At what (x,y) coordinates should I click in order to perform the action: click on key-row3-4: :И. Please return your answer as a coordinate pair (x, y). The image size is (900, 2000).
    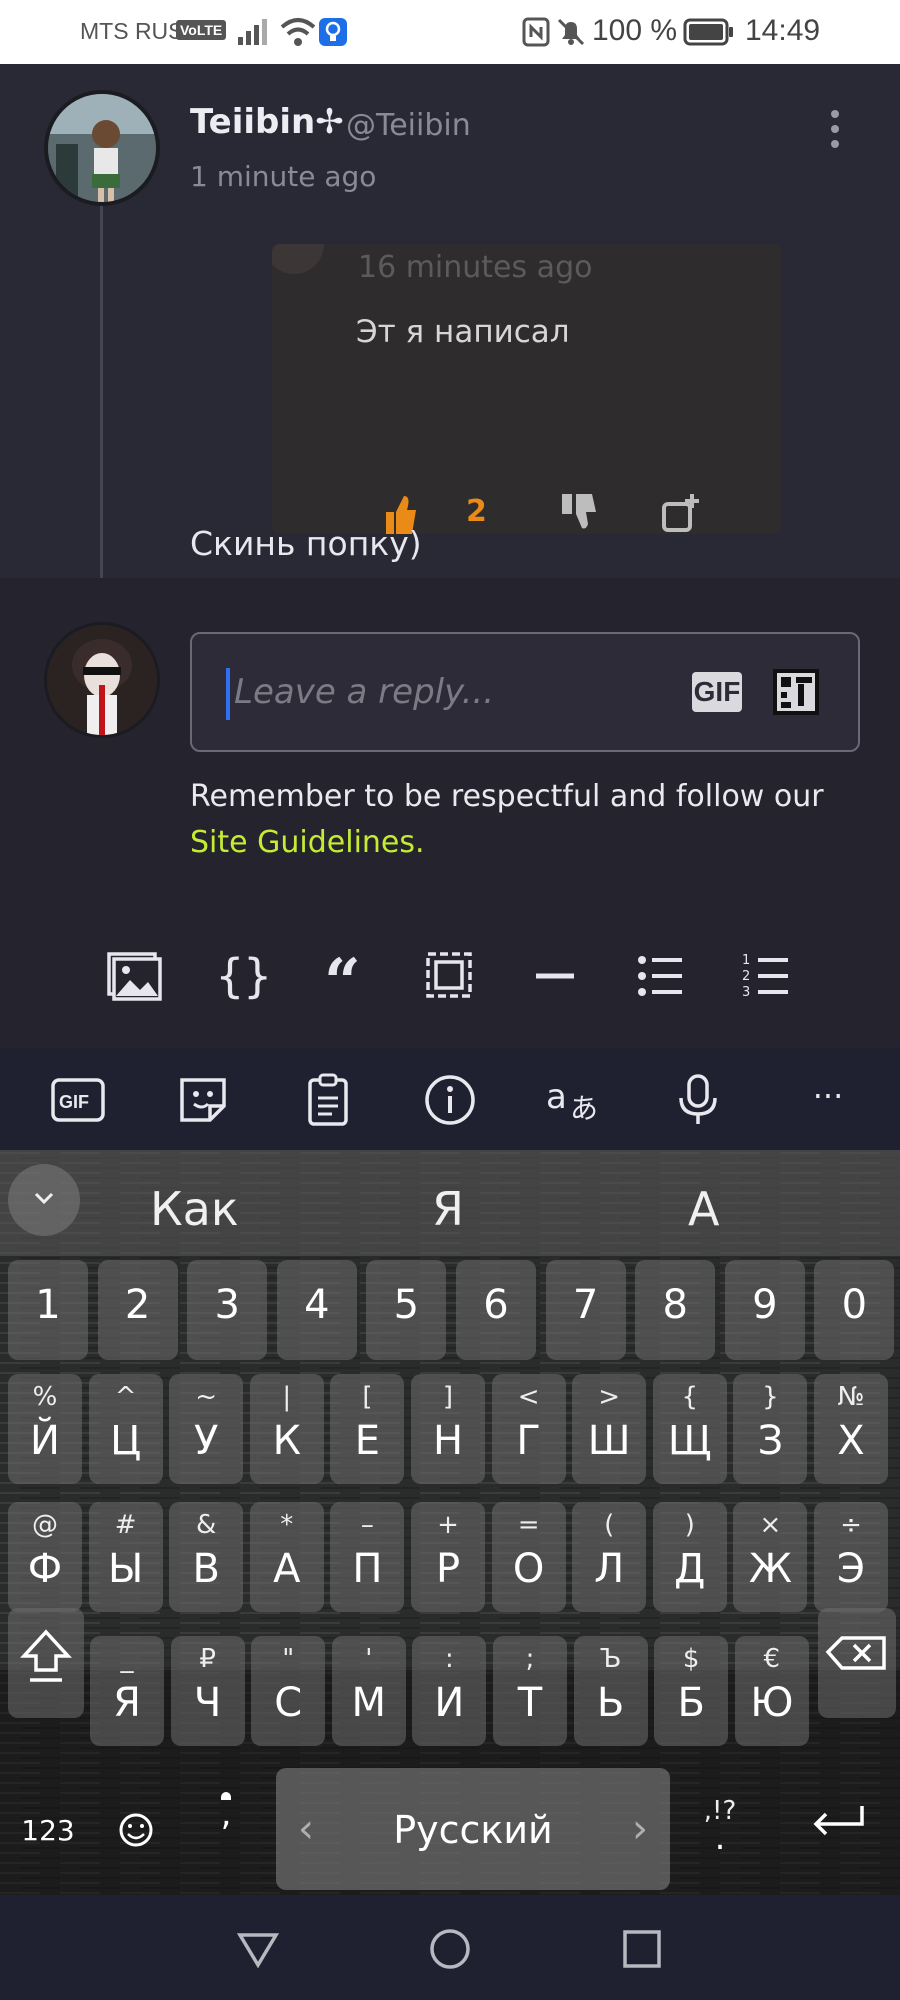
    Looking at the image, I should click on (449, 1691).